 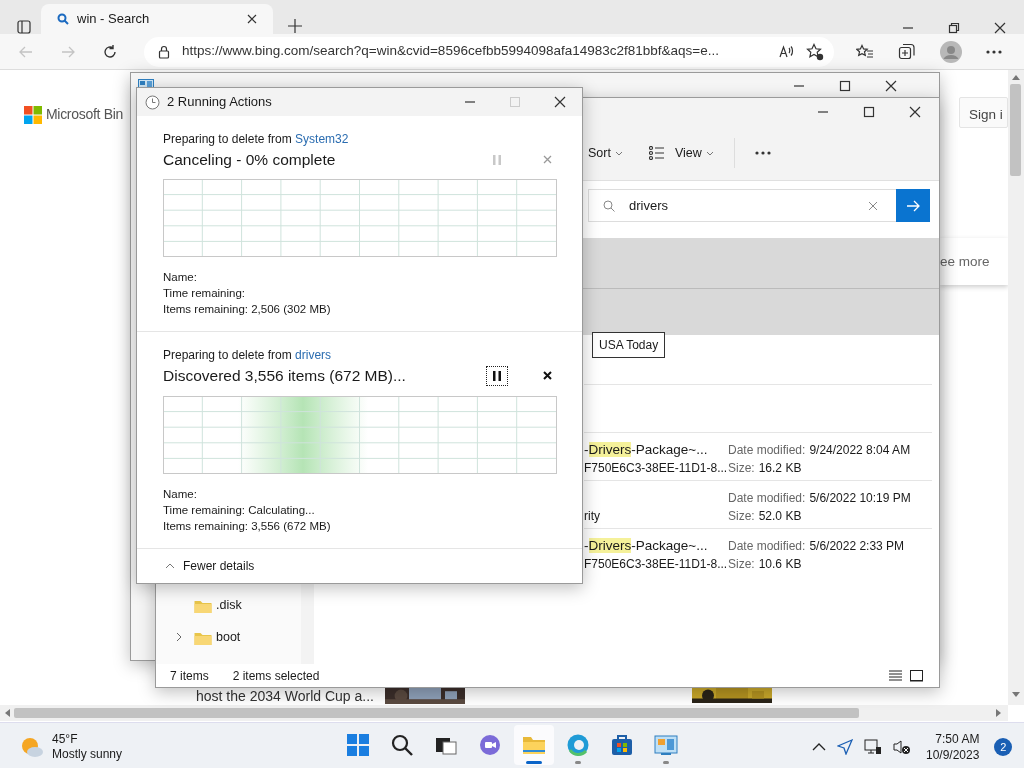 I want to click on size-value: 16.2 KB, so click(x=780, y=468).